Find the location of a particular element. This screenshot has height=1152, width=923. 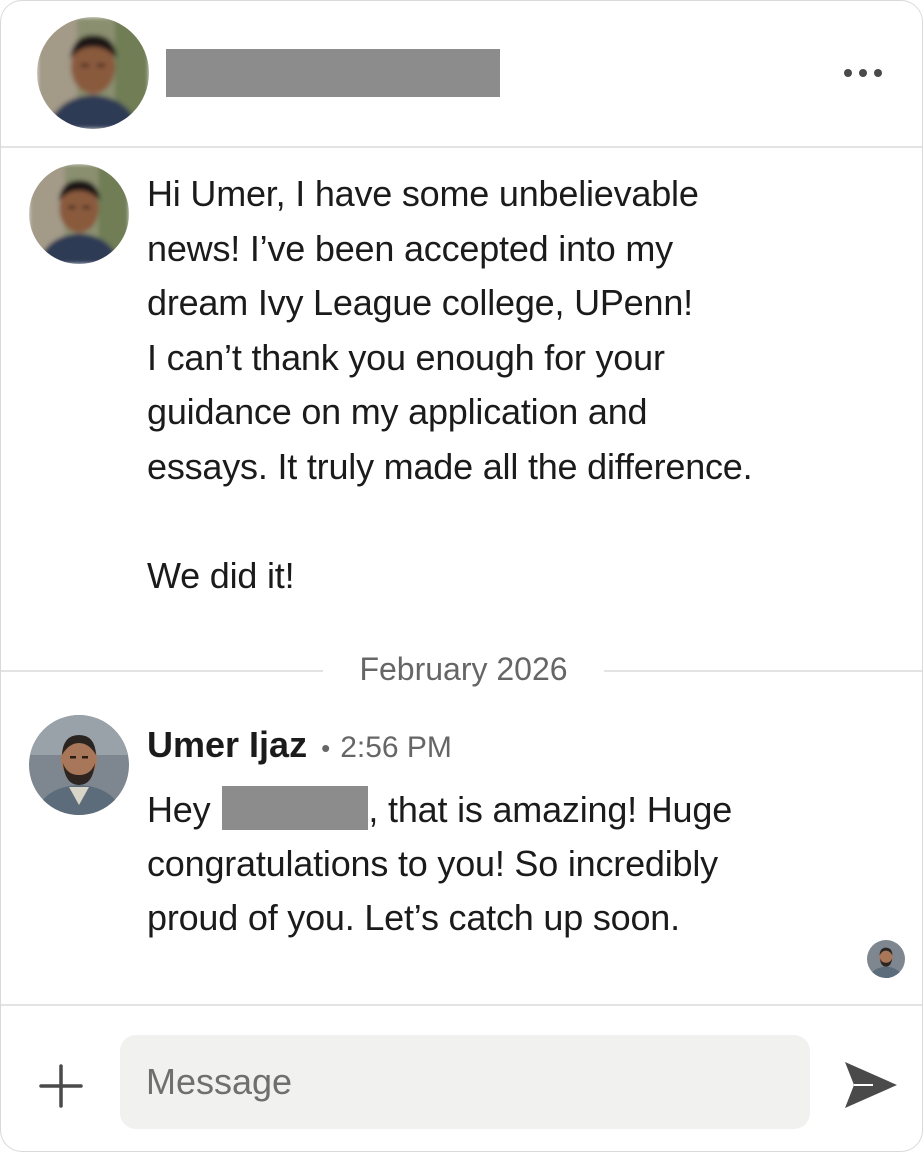

sender-name: Umer Ijaz is located at coordinates (227, 745).